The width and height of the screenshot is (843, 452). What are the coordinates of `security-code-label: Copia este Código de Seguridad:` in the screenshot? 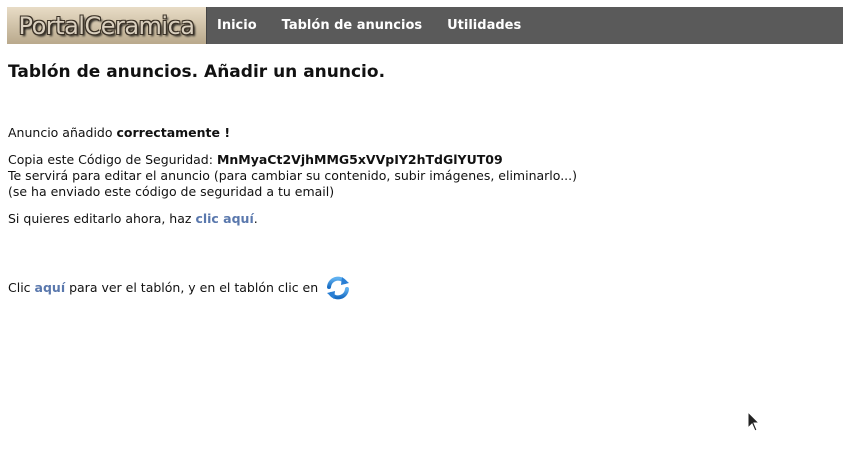 It's located at (112, 159).